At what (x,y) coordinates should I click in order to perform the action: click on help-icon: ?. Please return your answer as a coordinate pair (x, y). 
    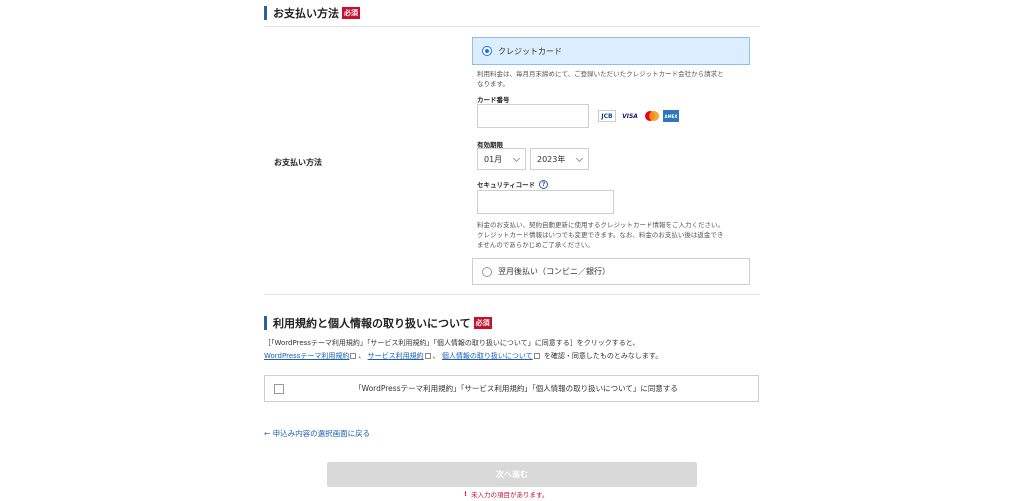
    Looking at the image, I should click on (544, 184).